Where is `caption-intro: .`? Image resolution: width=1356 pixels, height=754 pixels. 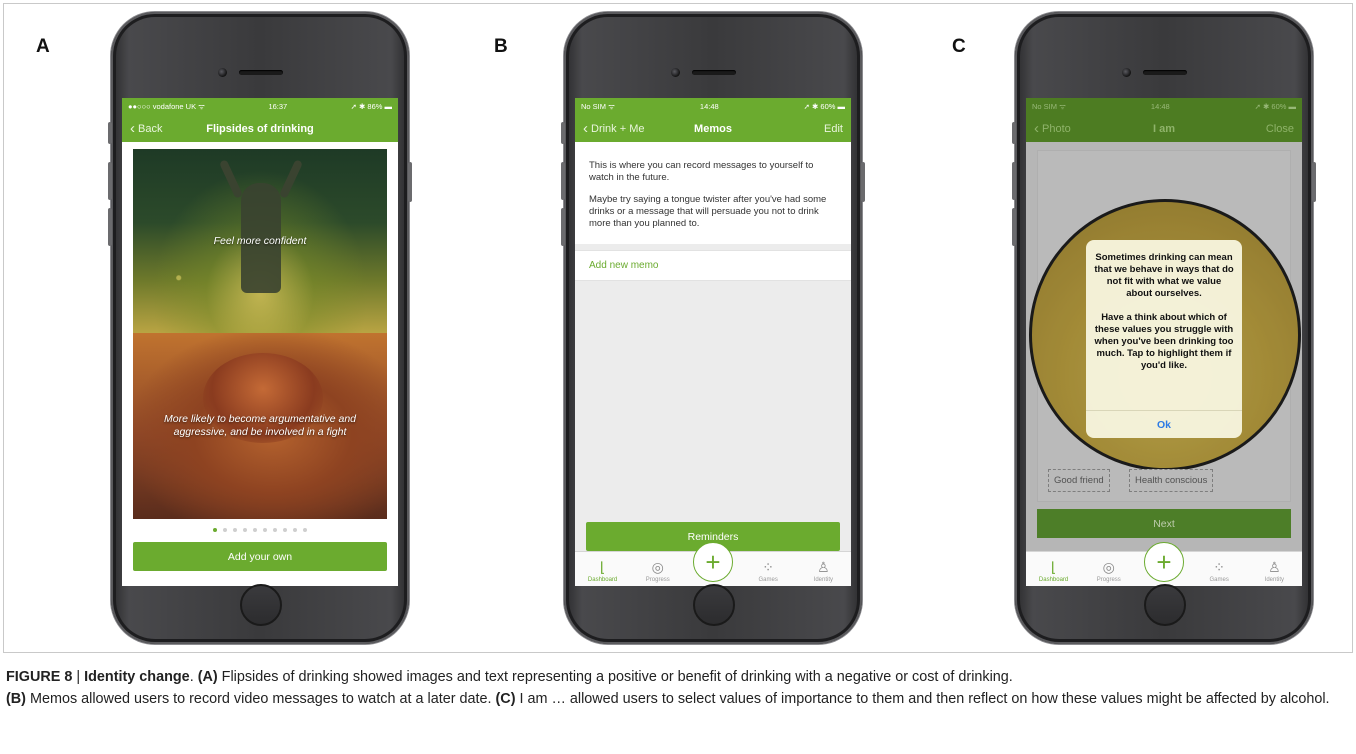 caption-intro: . is located at coordinates (193, 677).